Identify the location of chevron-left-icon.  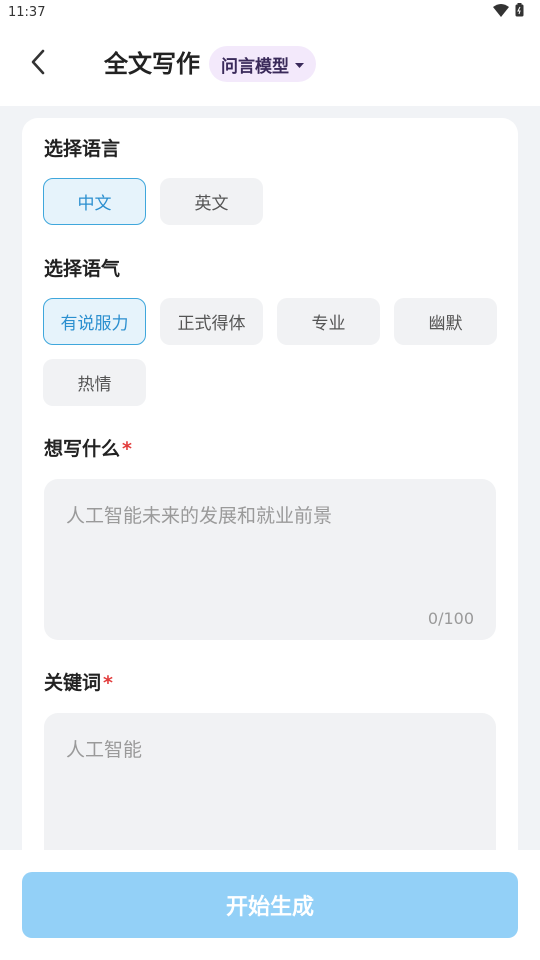
(38, 64).